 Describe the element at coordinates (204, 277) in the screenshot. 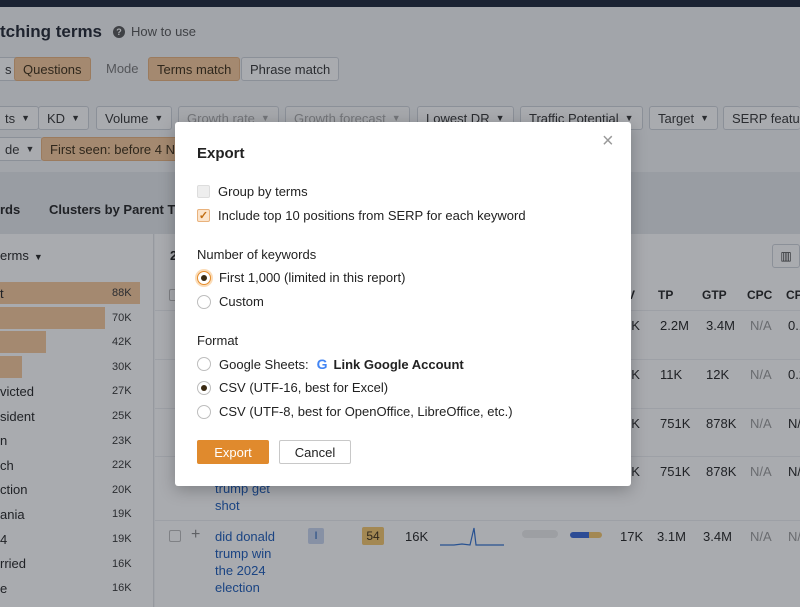

I see `first-1000-radio` at that location.